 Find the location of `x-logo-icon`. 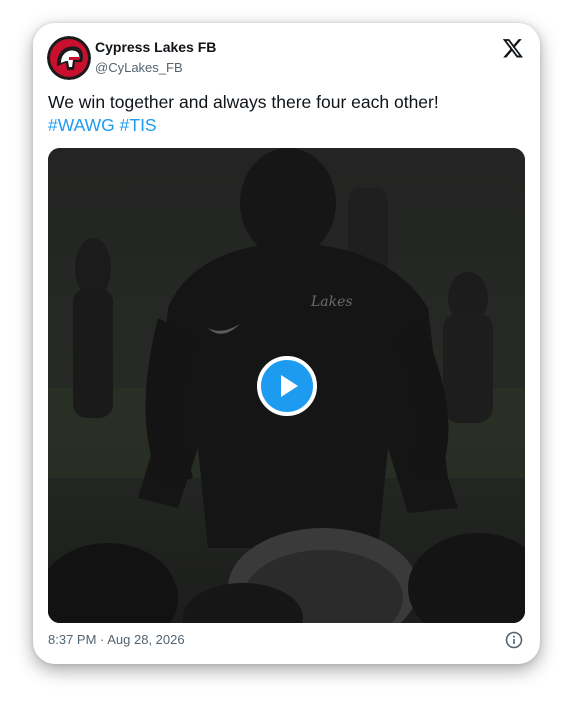

x-logo-icon is located at coordinates (513, 48).